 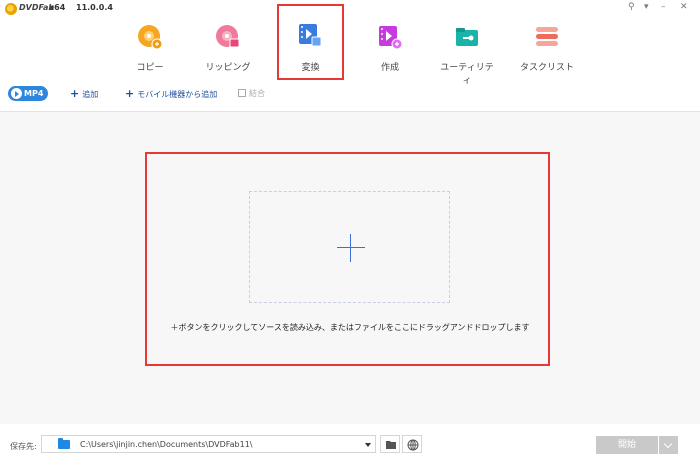 I want to click on profile-label: MP4, so click(x=34, y=93).